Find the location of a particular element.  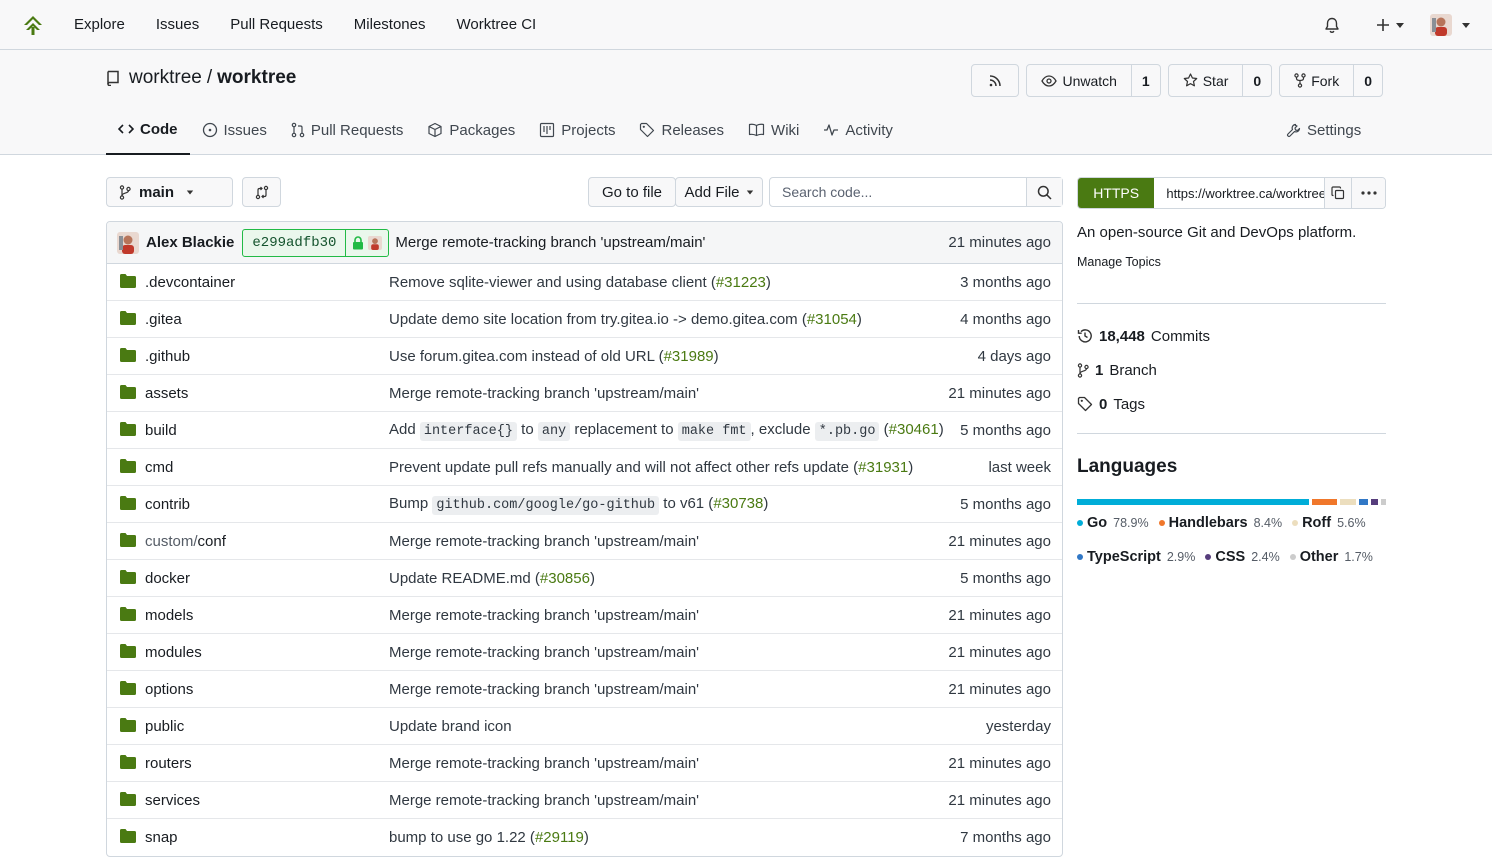

logo-icon is located at coordinates (33, 25).